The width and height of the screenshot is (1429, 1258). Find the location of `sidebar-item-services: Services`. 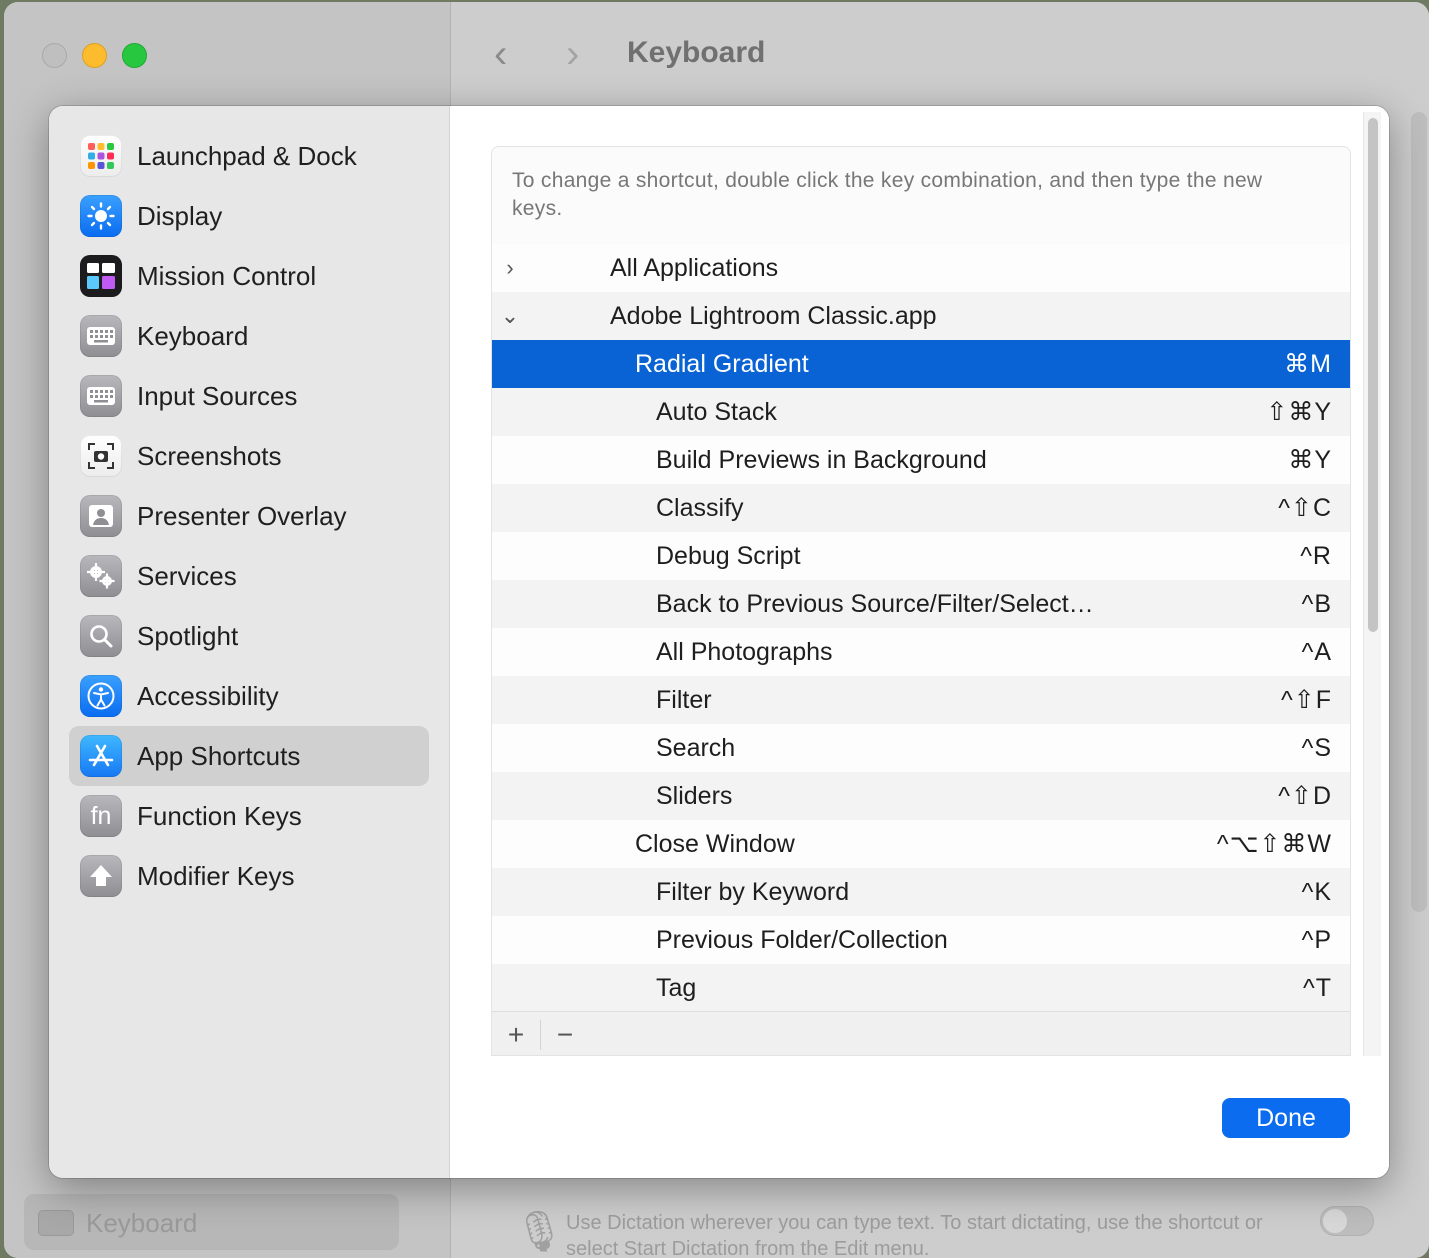

sidebar-item-services: Services is located at coordinates (249, 576).